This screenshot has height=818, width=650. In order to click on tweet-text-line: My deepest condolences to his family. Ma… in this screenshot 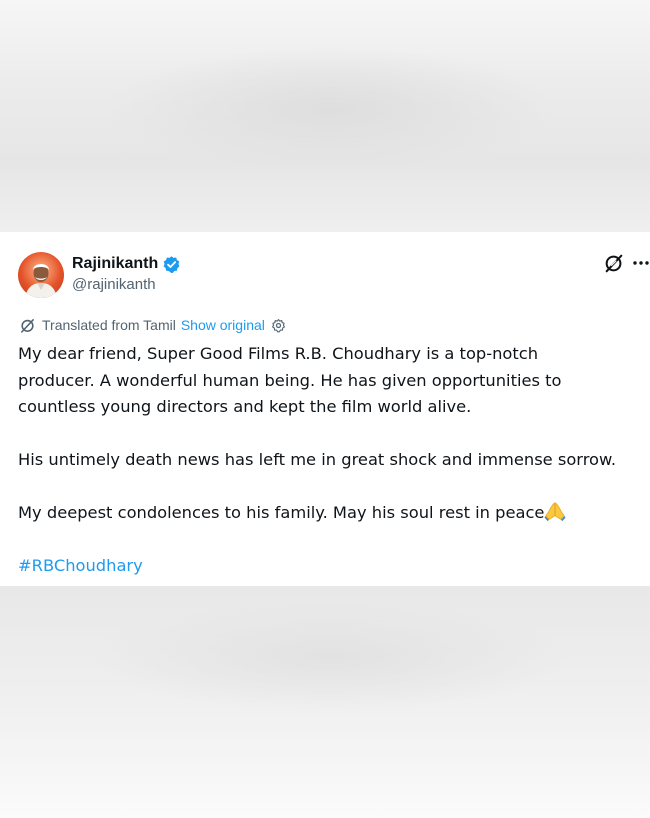, I will do `click(281, 512)`.